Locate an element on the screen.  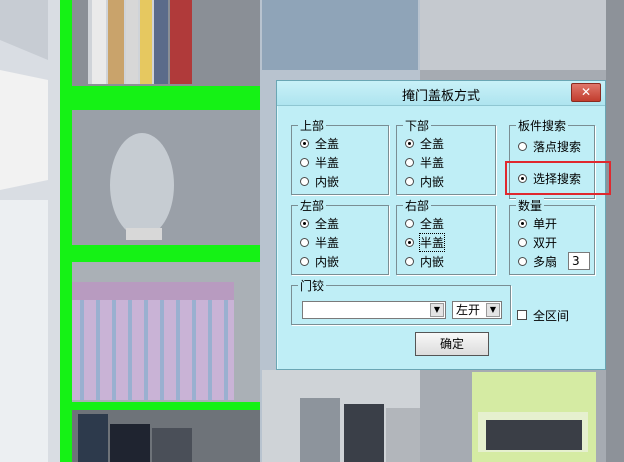
left-option-inset: 内嵌 is located at coordinates (319, 261).